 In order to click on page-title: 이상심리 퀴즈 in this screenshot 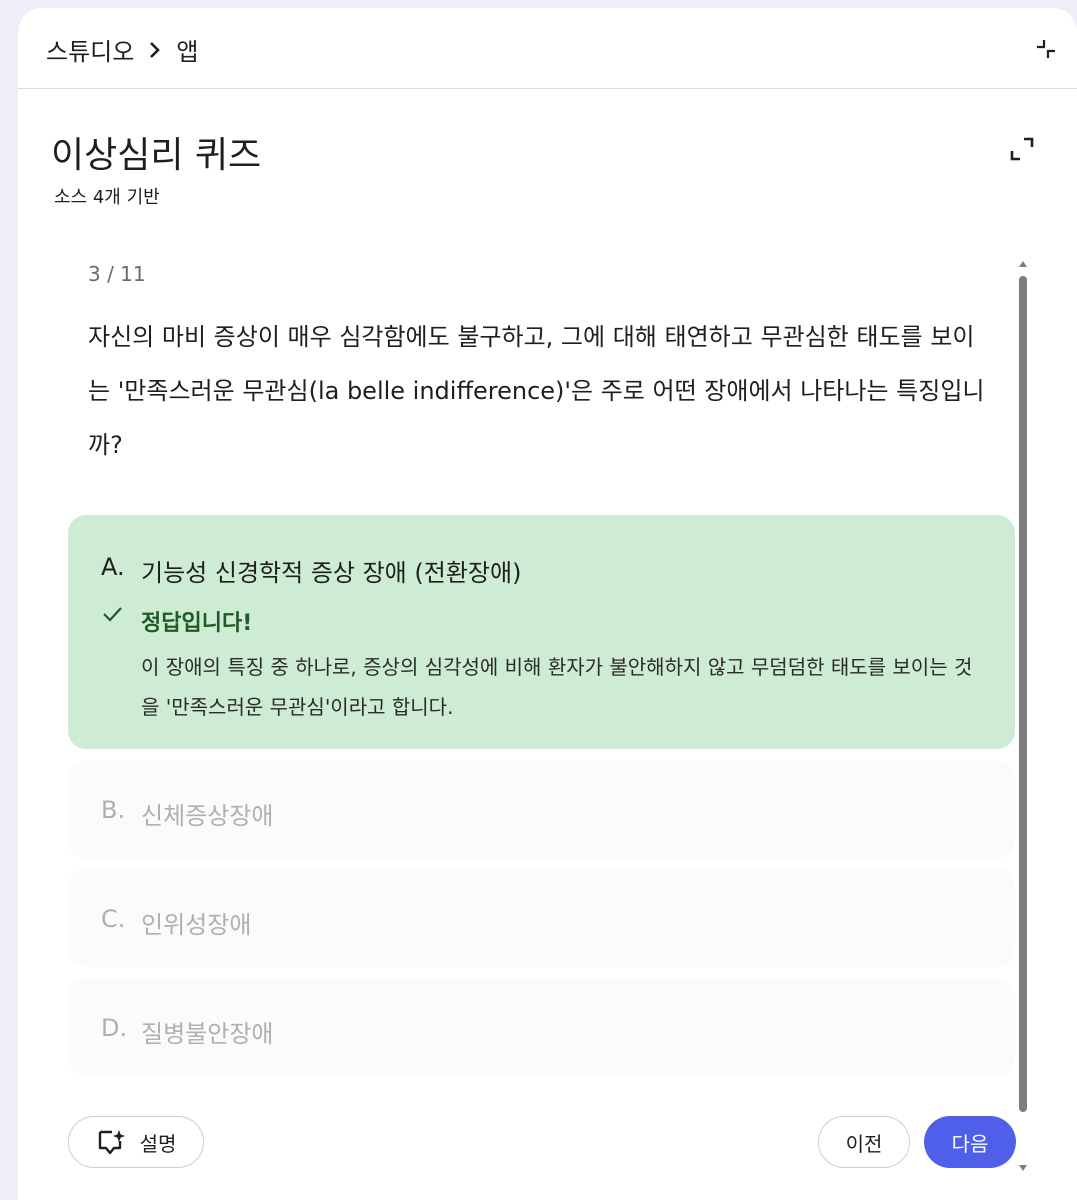, I will do `click(156, 155)`.